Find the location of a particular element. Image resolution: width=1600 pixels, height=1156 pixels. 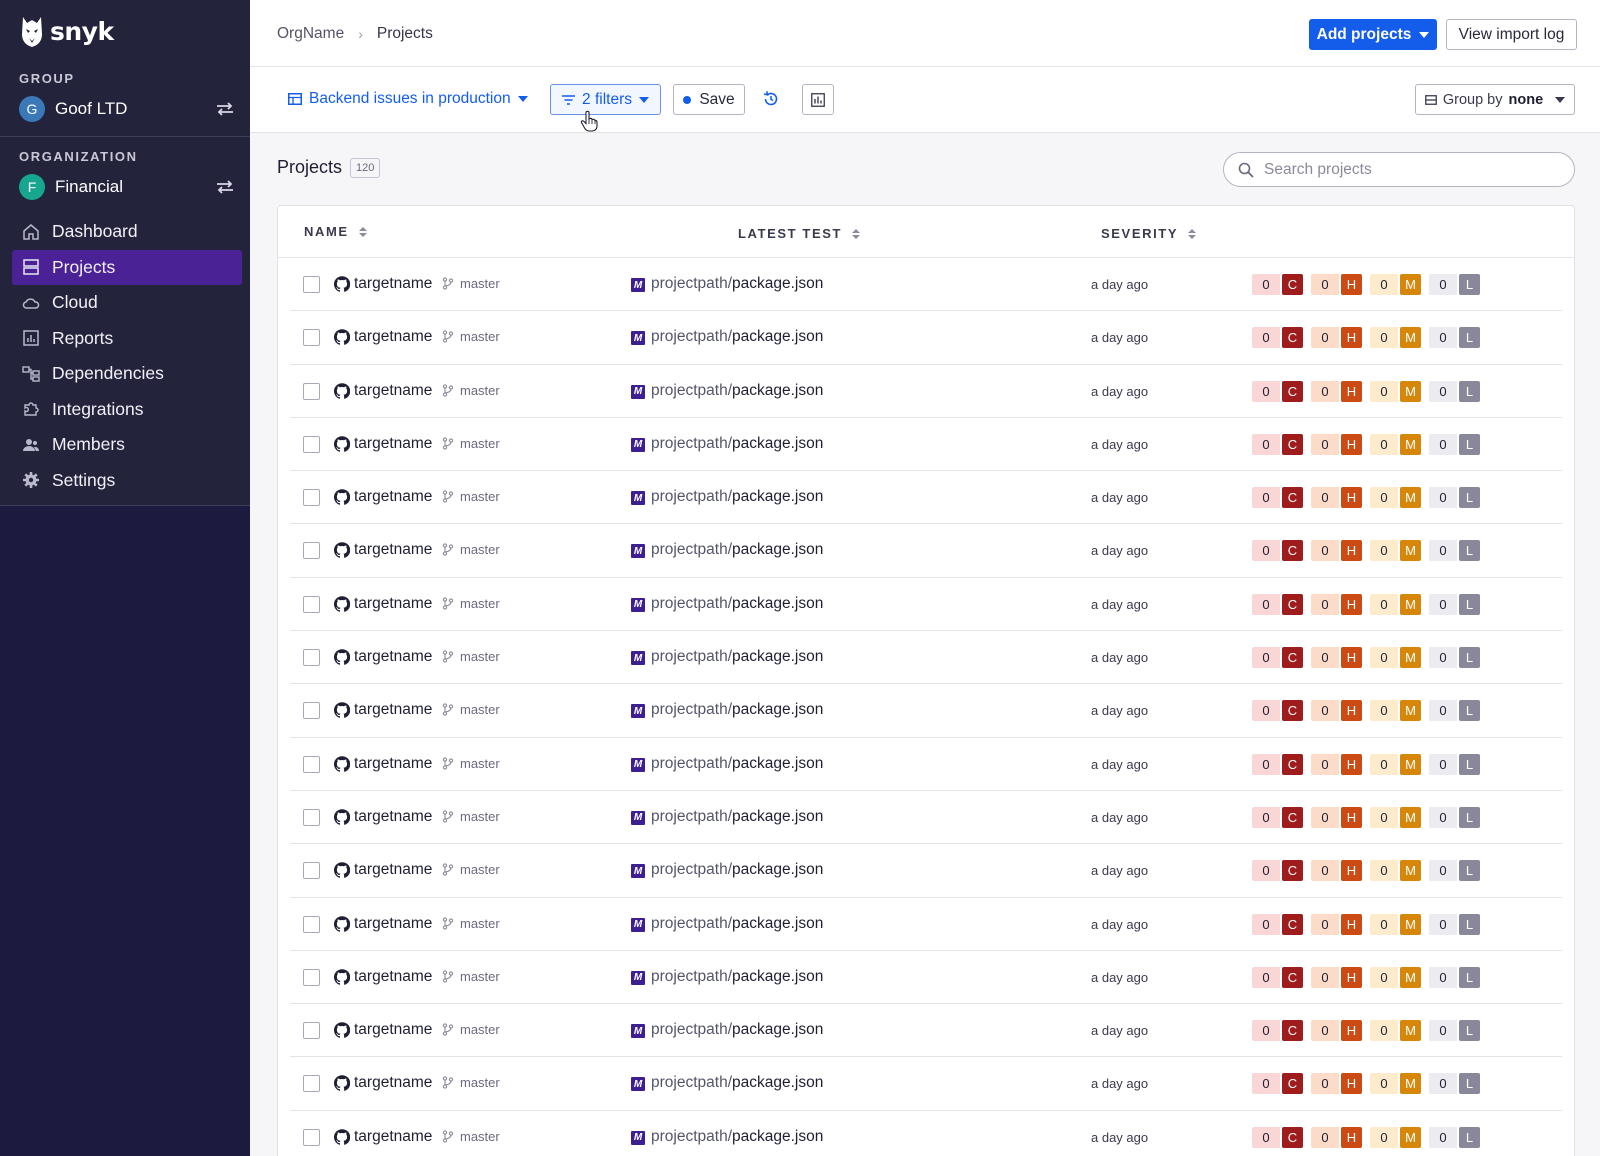

chart-toggle-button is located at coordinates (818, 99).